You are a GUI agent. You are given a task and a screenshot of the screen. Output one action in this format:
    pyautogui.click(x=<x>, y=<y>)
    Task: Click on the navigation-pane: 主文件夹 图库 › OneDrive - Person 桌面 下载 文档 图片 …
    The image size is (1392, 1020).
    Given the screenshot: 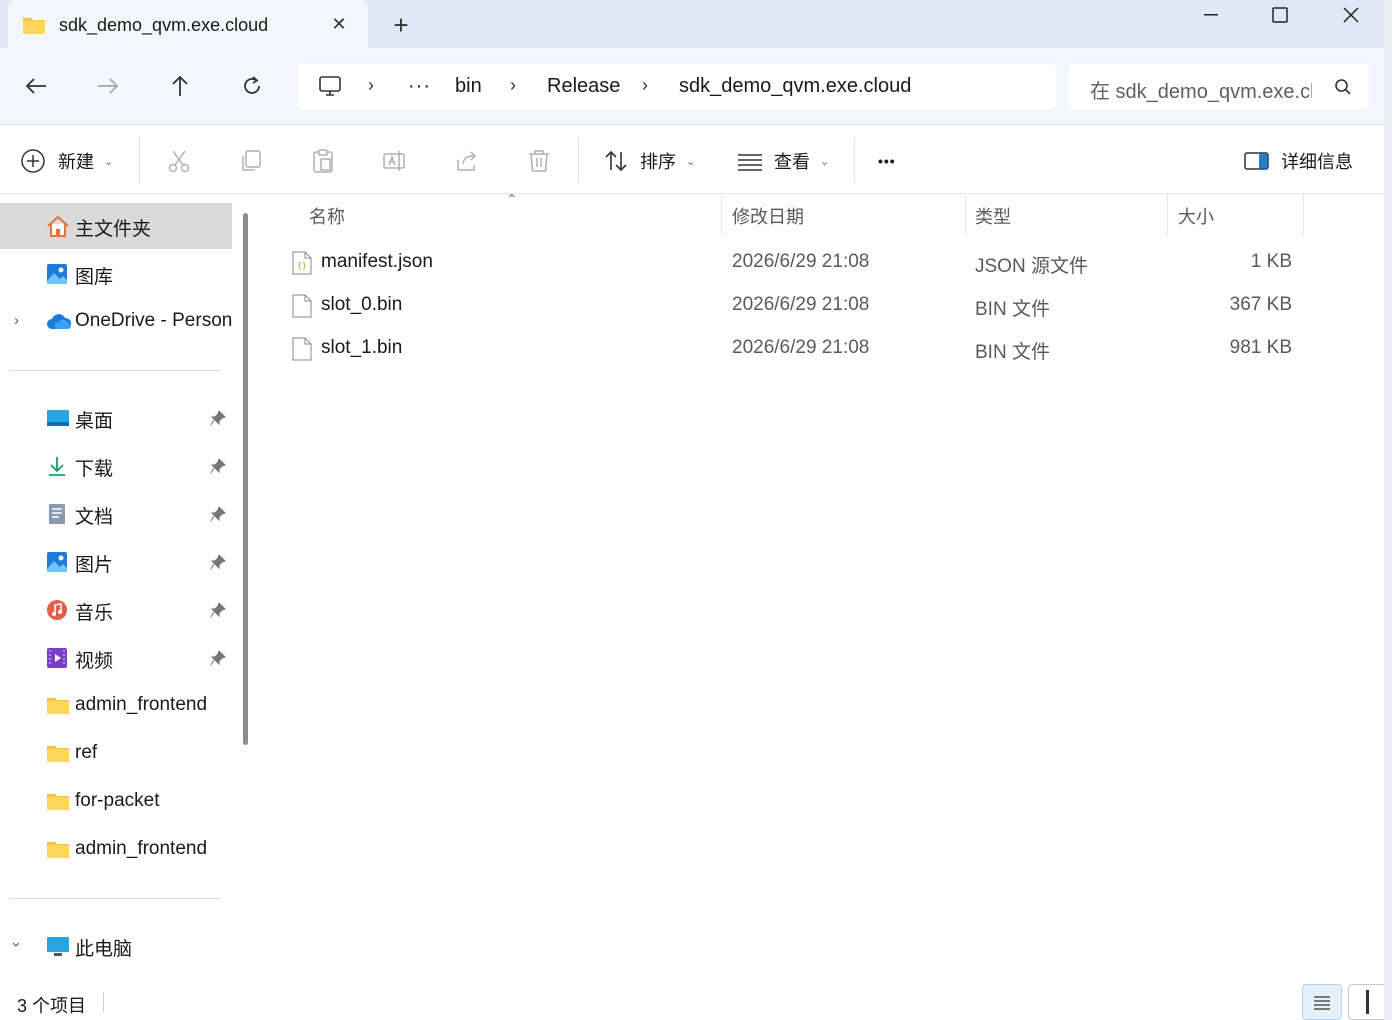 What is the action you would take?
    pyautogui.click(x=130, y=588)
    